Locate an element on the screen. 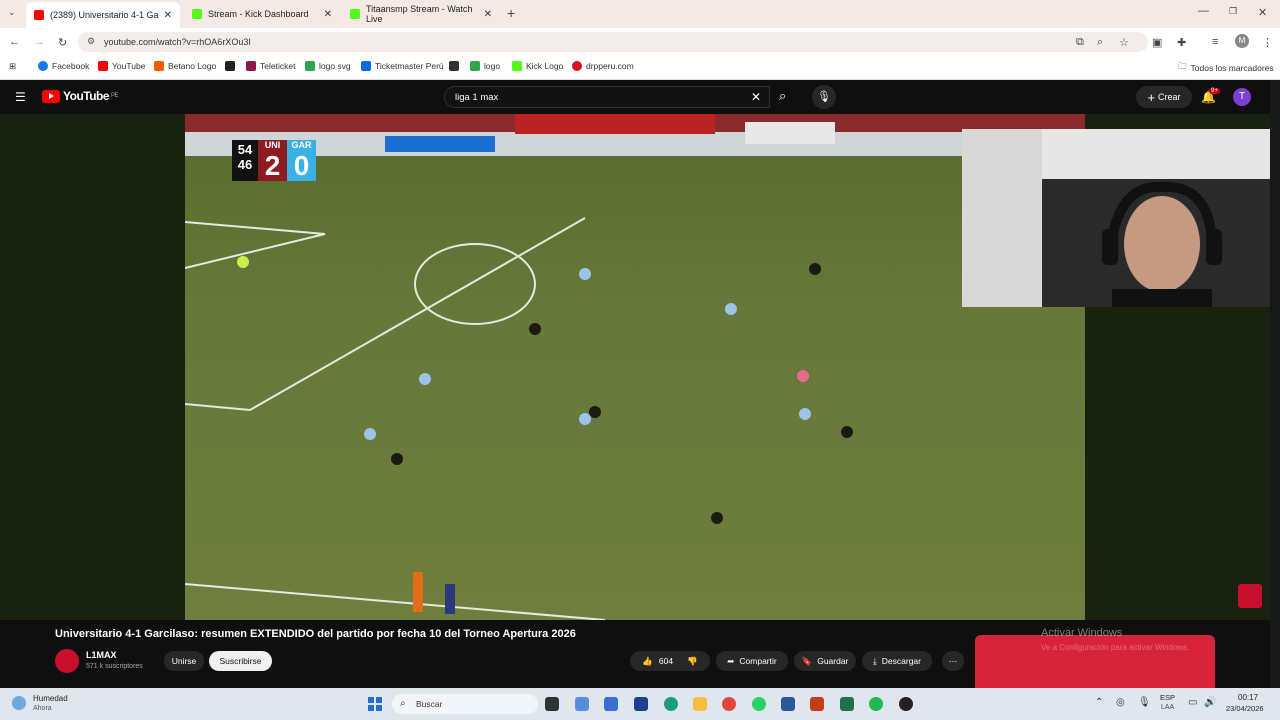 The width and height of the screenshot is (1280, 720). bookmark-teleticket: Teleticket is located at coordinates (270, 66).